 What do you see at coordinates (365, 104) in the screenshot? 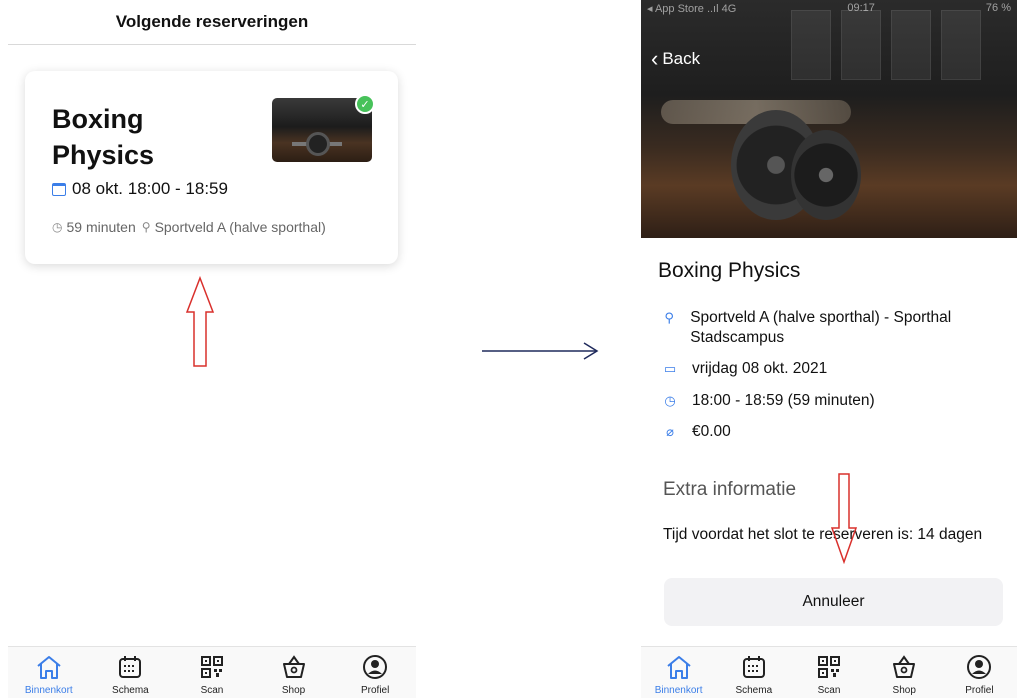
I see `confirmed-check-icon: ✓` at bounding box center [365, 104].